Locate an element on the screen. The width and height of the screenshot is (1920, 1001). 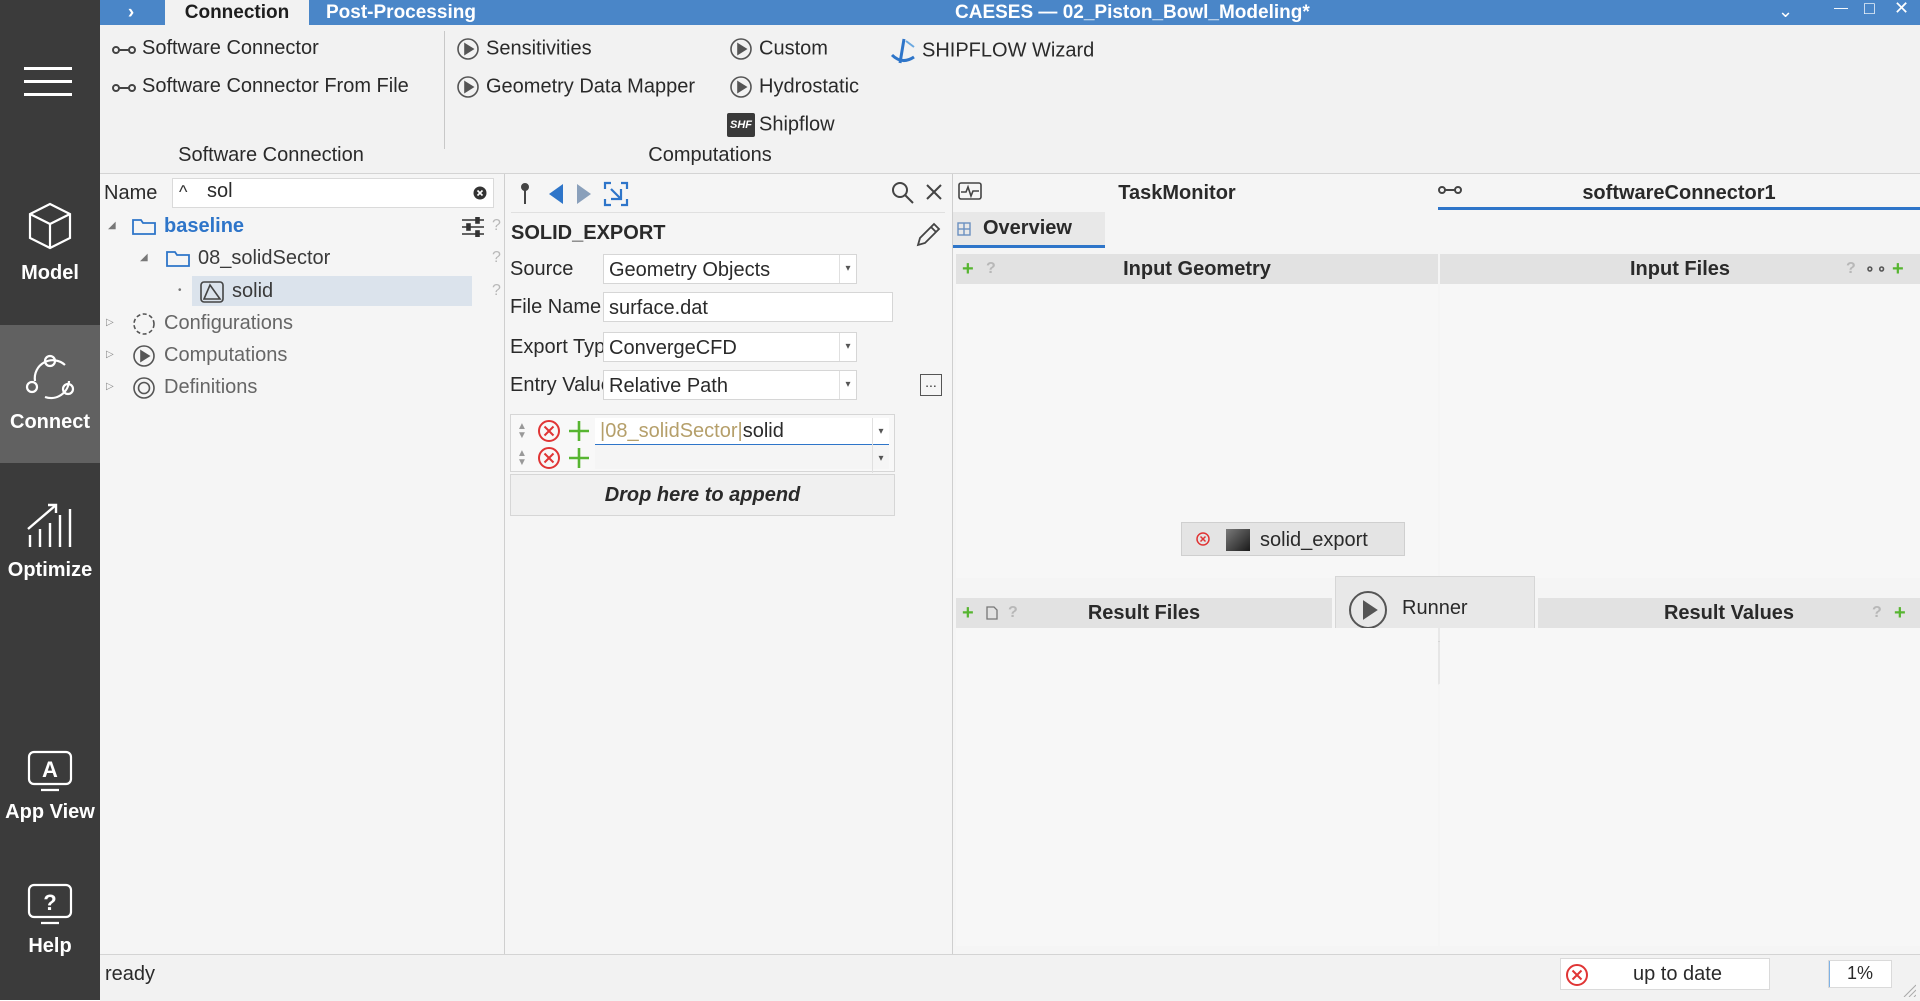
tab-taskmonitor: TaskMonitor is located at coordinates (1177, 193).